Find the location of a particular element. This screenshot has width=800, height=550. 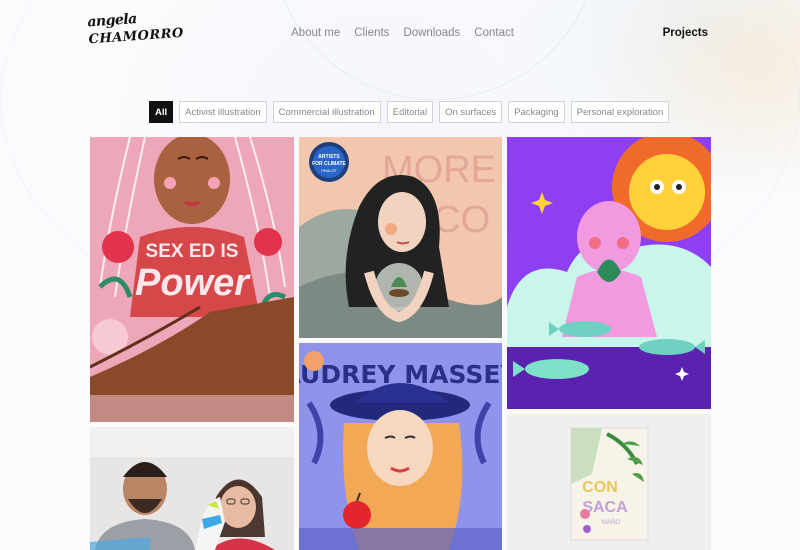

logo-line-2: CHAMORRO is located at coordinates (136, 36).